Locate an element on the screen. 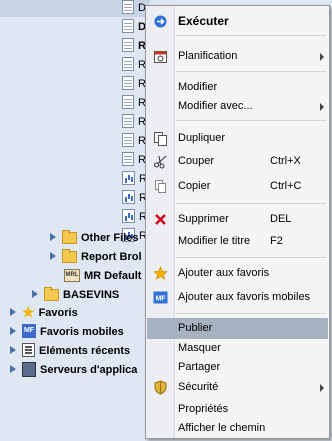 The image size is (332, 441). tree-root-favoris: ★ Favoris is located at coordinates (44, 313).